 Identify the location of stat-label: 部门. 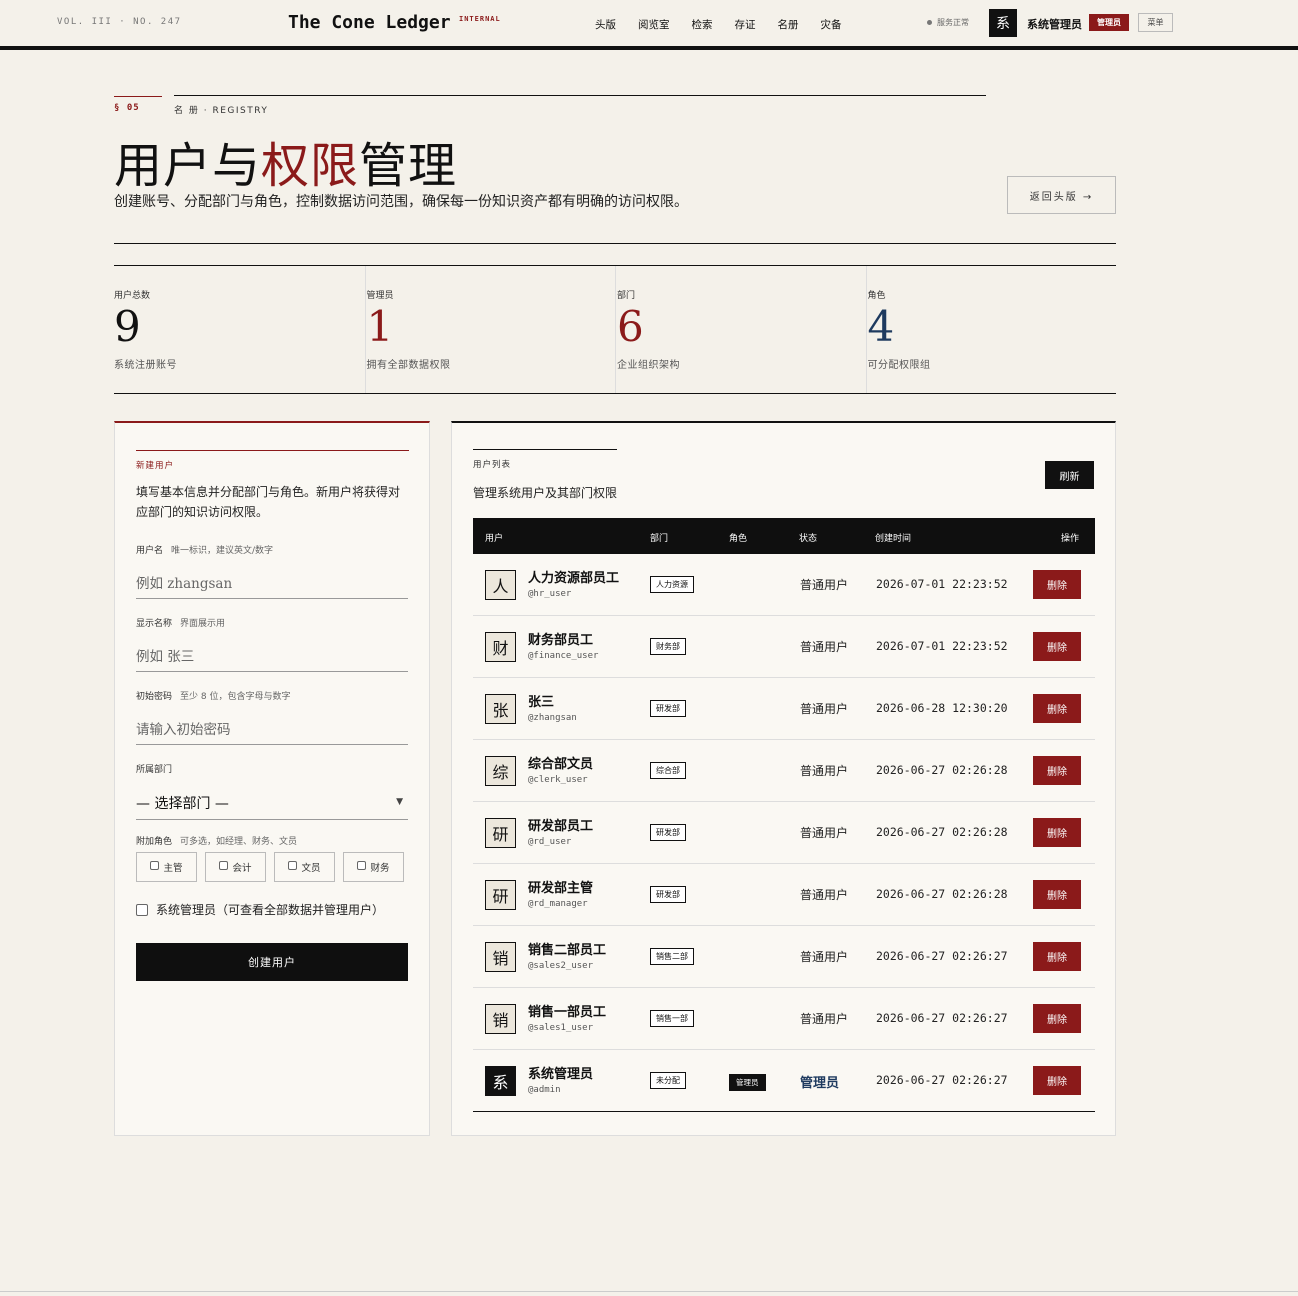
(626, 296).